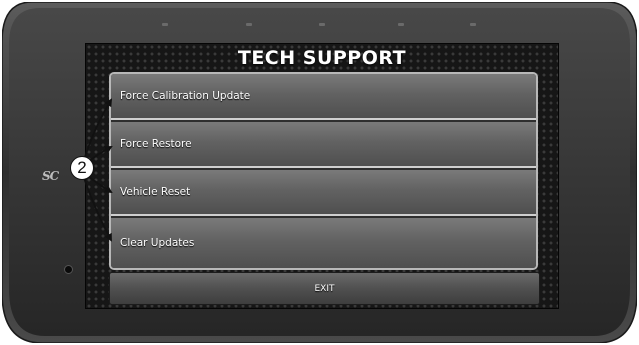 This screenshot has height=345, width=639. I want to click on exit-button-label: EXIT, so click(324, 288).